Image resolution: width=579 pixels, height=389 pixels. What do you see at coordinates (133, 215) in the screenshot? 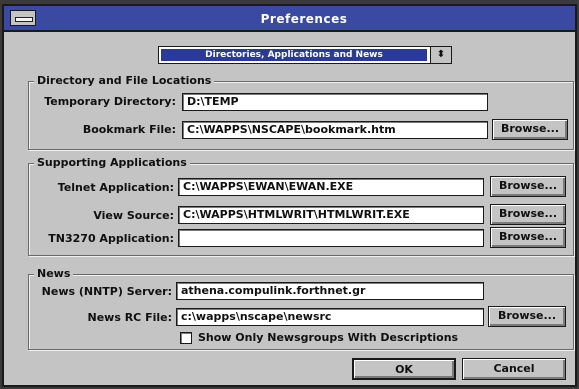
I see `view-source-label: View Source:` at bounding box center [133, 215].